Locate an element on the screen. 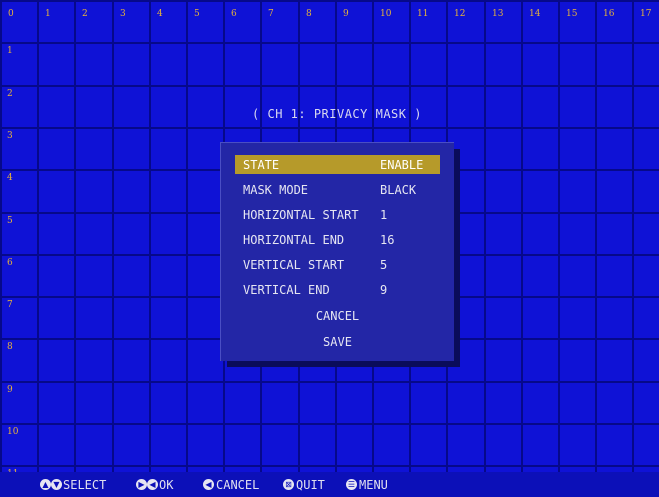 The width and height of the screenshot is (659, 497). grid-column-number: 7 is located at coordinates (271, 14).